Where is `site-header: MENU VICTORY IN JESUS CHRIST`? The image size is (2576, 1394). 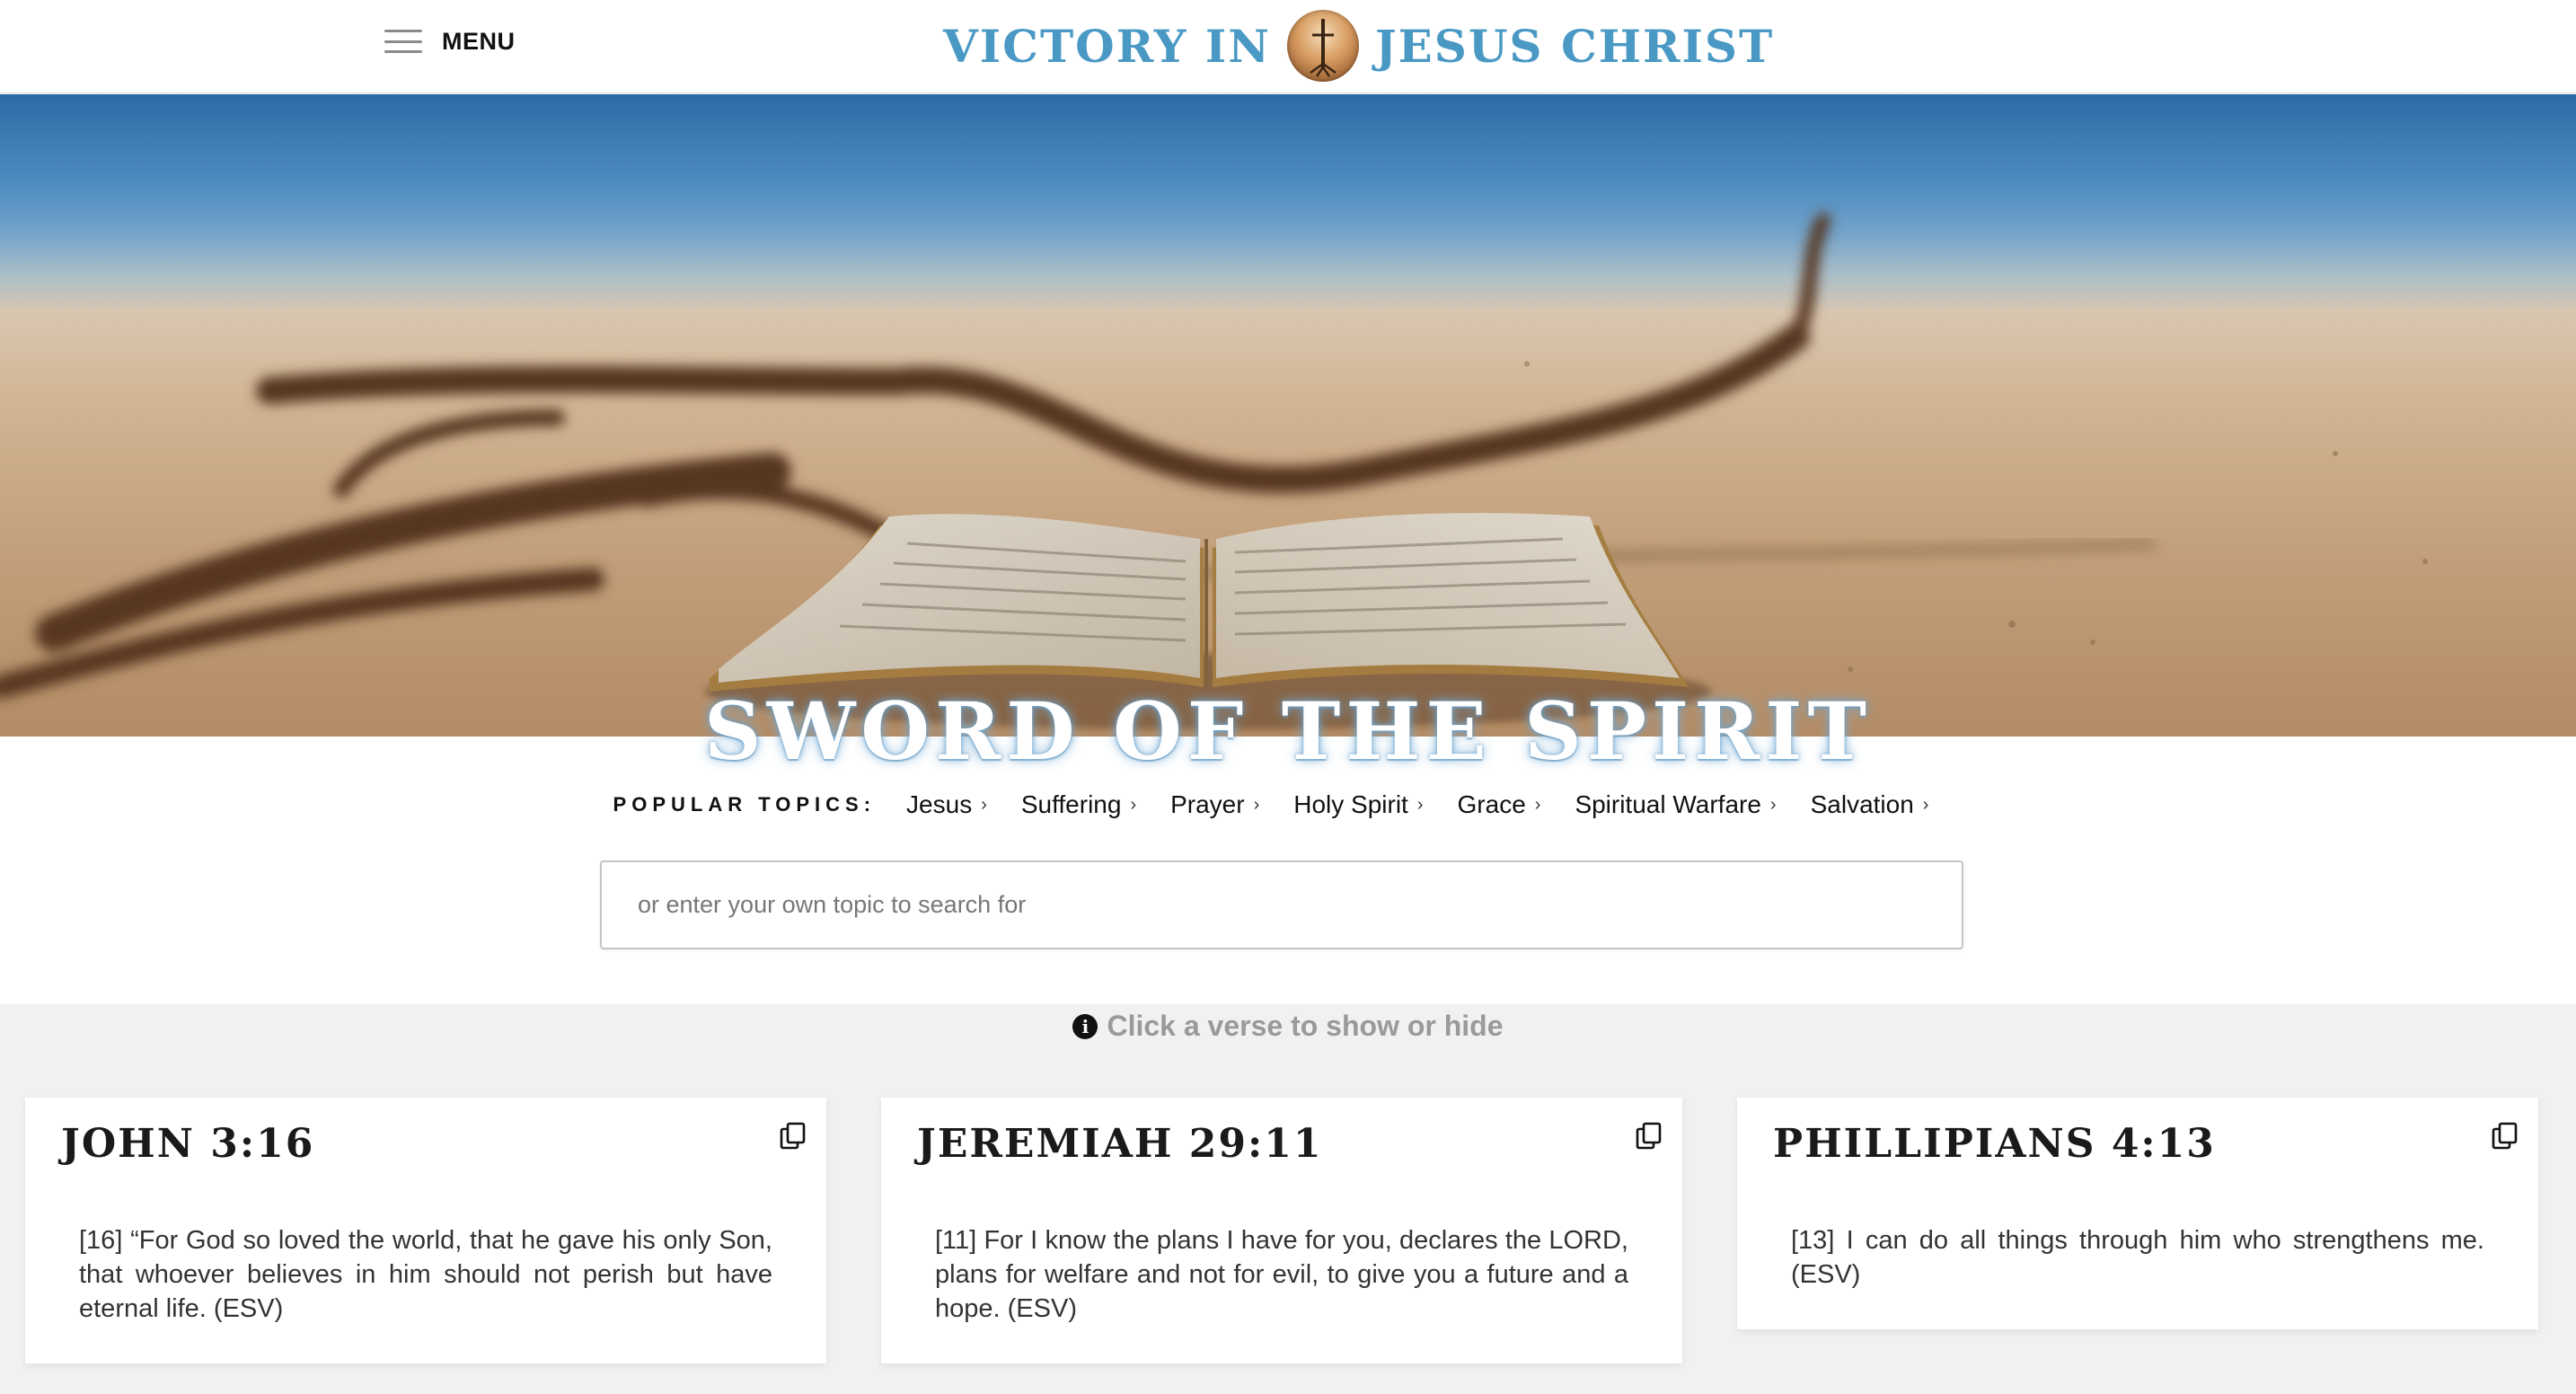 site-header: MENU VICTORY IN JESUS CHRIST is located at coordinates (1288, 46).